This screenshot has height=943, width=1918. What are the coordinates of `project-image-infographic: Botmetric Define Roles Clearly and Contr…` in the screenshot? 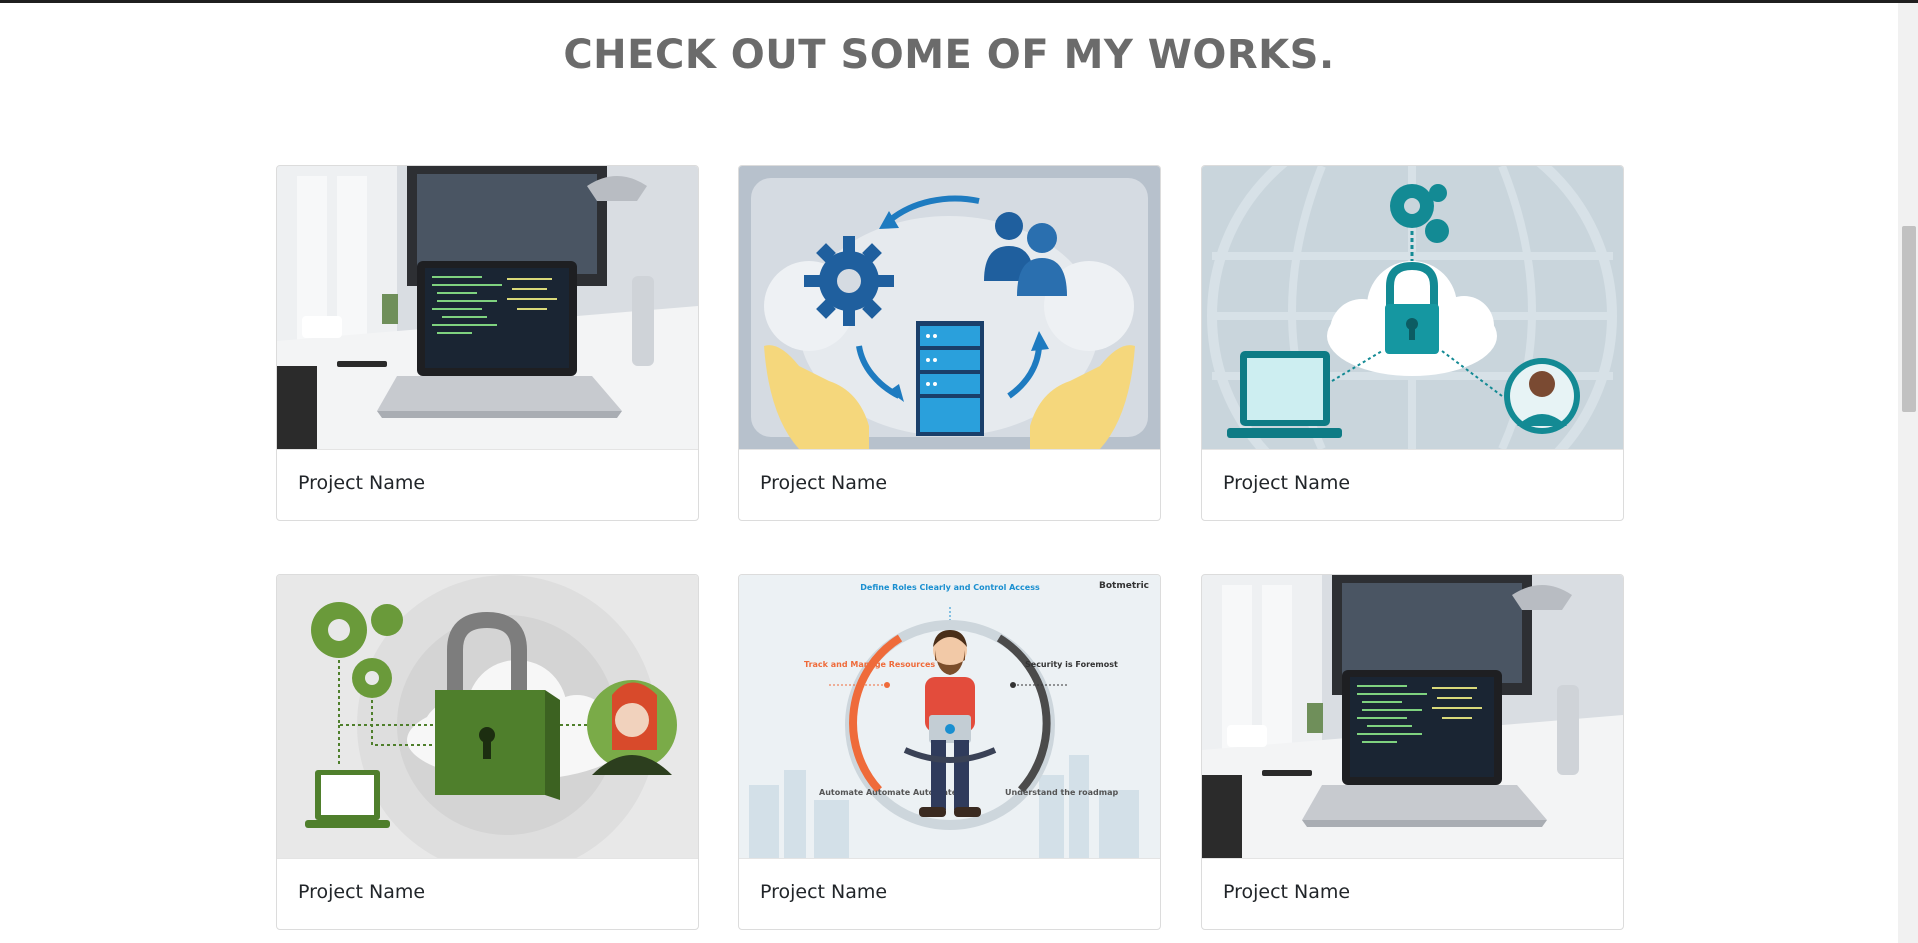 It's located at (949, 716).